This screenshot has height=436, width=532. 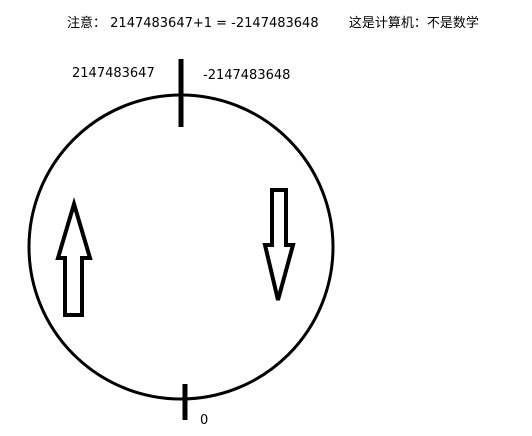 What do you see at coordinates (279, 244) in the screenshot?
I see `down-arrow-icon` at bounding box center [279, 244].